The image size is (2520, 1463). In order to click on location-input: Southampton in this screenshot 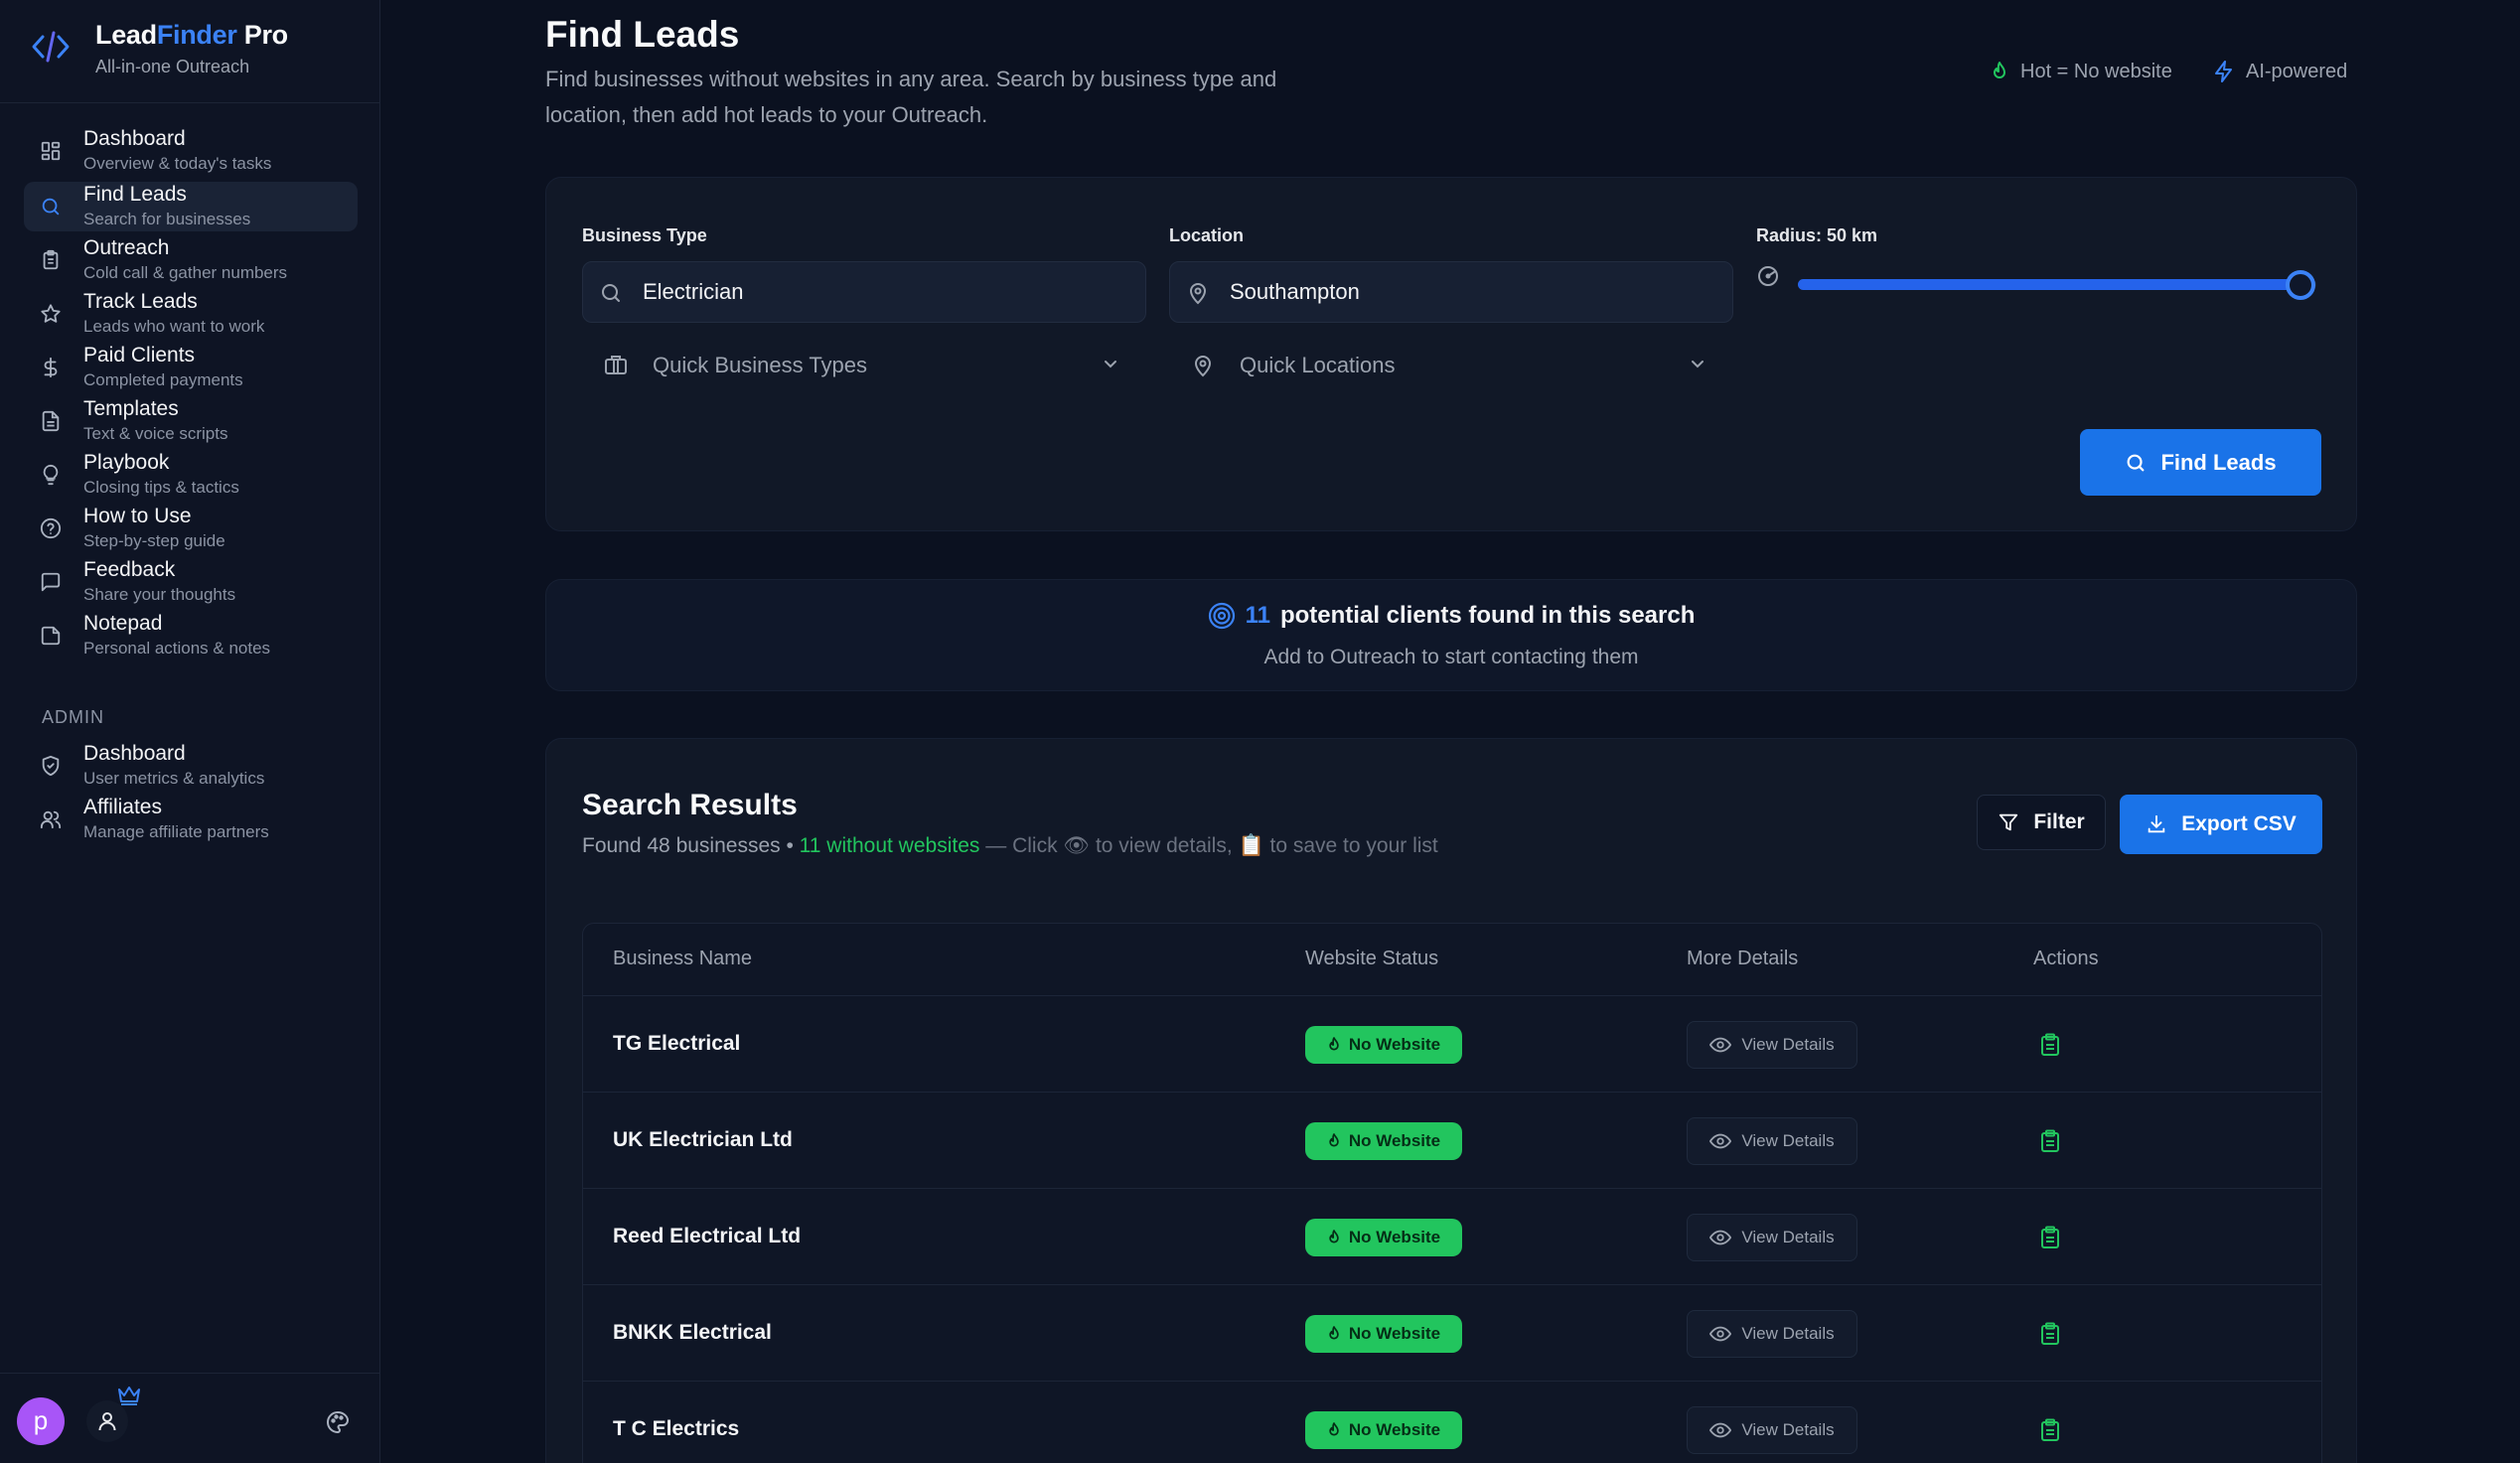, I will do `click(1451, 292)`.